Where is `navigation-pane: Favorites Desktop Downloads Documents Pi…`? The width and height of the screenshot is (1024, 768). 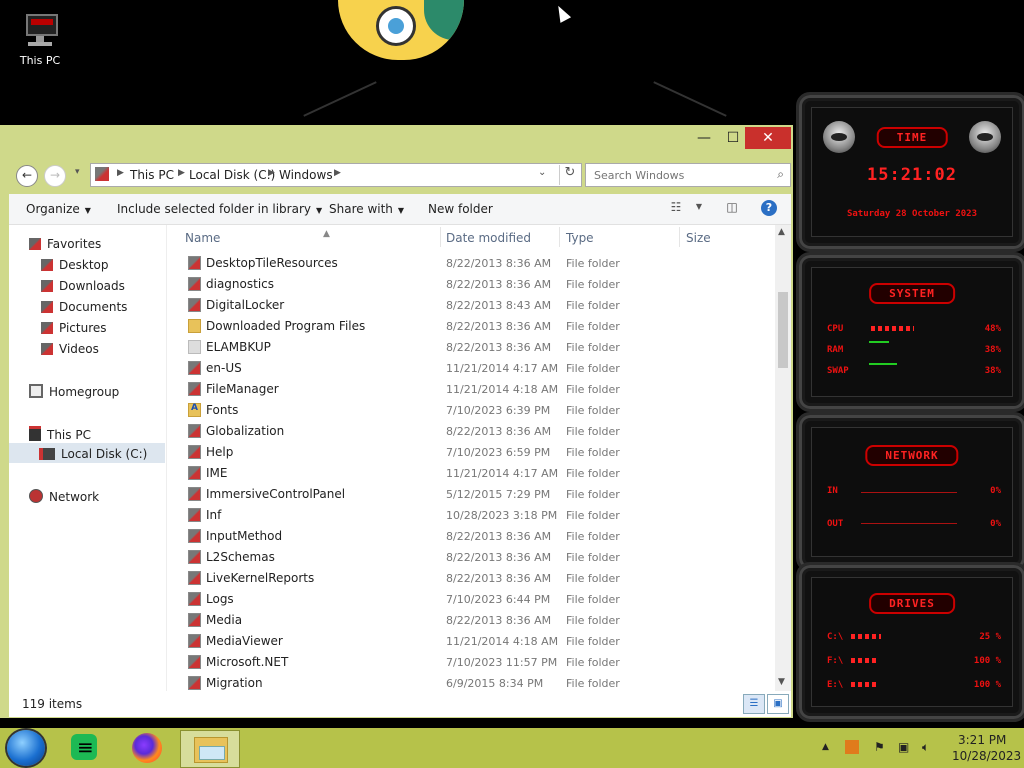
navigation-pane: Favorites Desktop Downloads Documents Pi… is located at coordinates (88, 458).